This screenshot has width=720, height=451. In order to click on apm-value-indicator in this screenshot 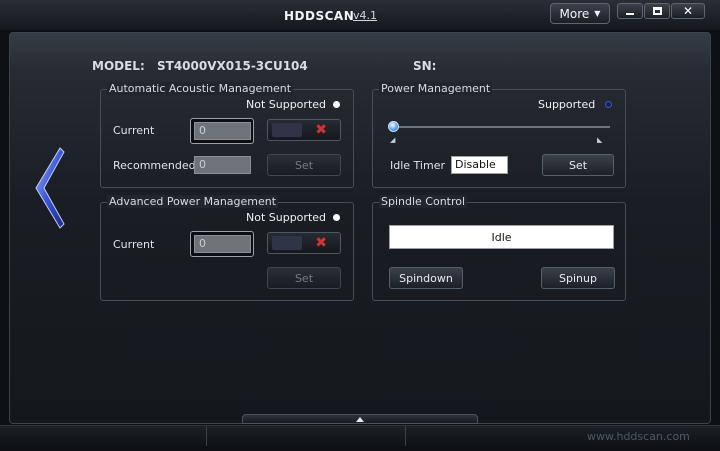, I will do `click(287, 243)`.